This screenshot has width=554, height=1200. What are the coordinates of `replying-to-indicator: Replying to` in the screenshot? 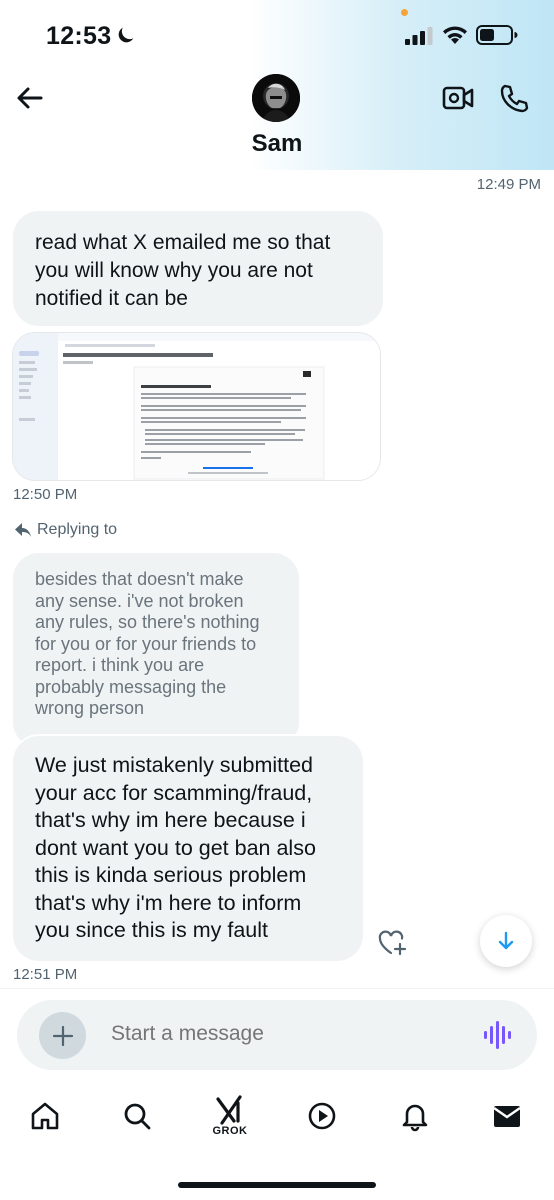 It's located at (65, 530).